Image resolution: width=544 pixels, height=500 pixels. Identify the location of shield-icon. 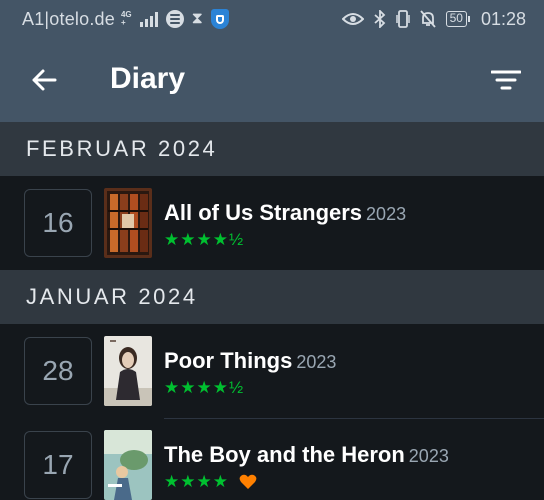
(219, 19).